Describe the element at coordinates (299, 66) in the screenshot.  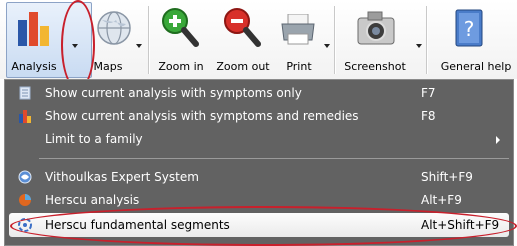
I see `toolbar-label-print: Print` at that location.